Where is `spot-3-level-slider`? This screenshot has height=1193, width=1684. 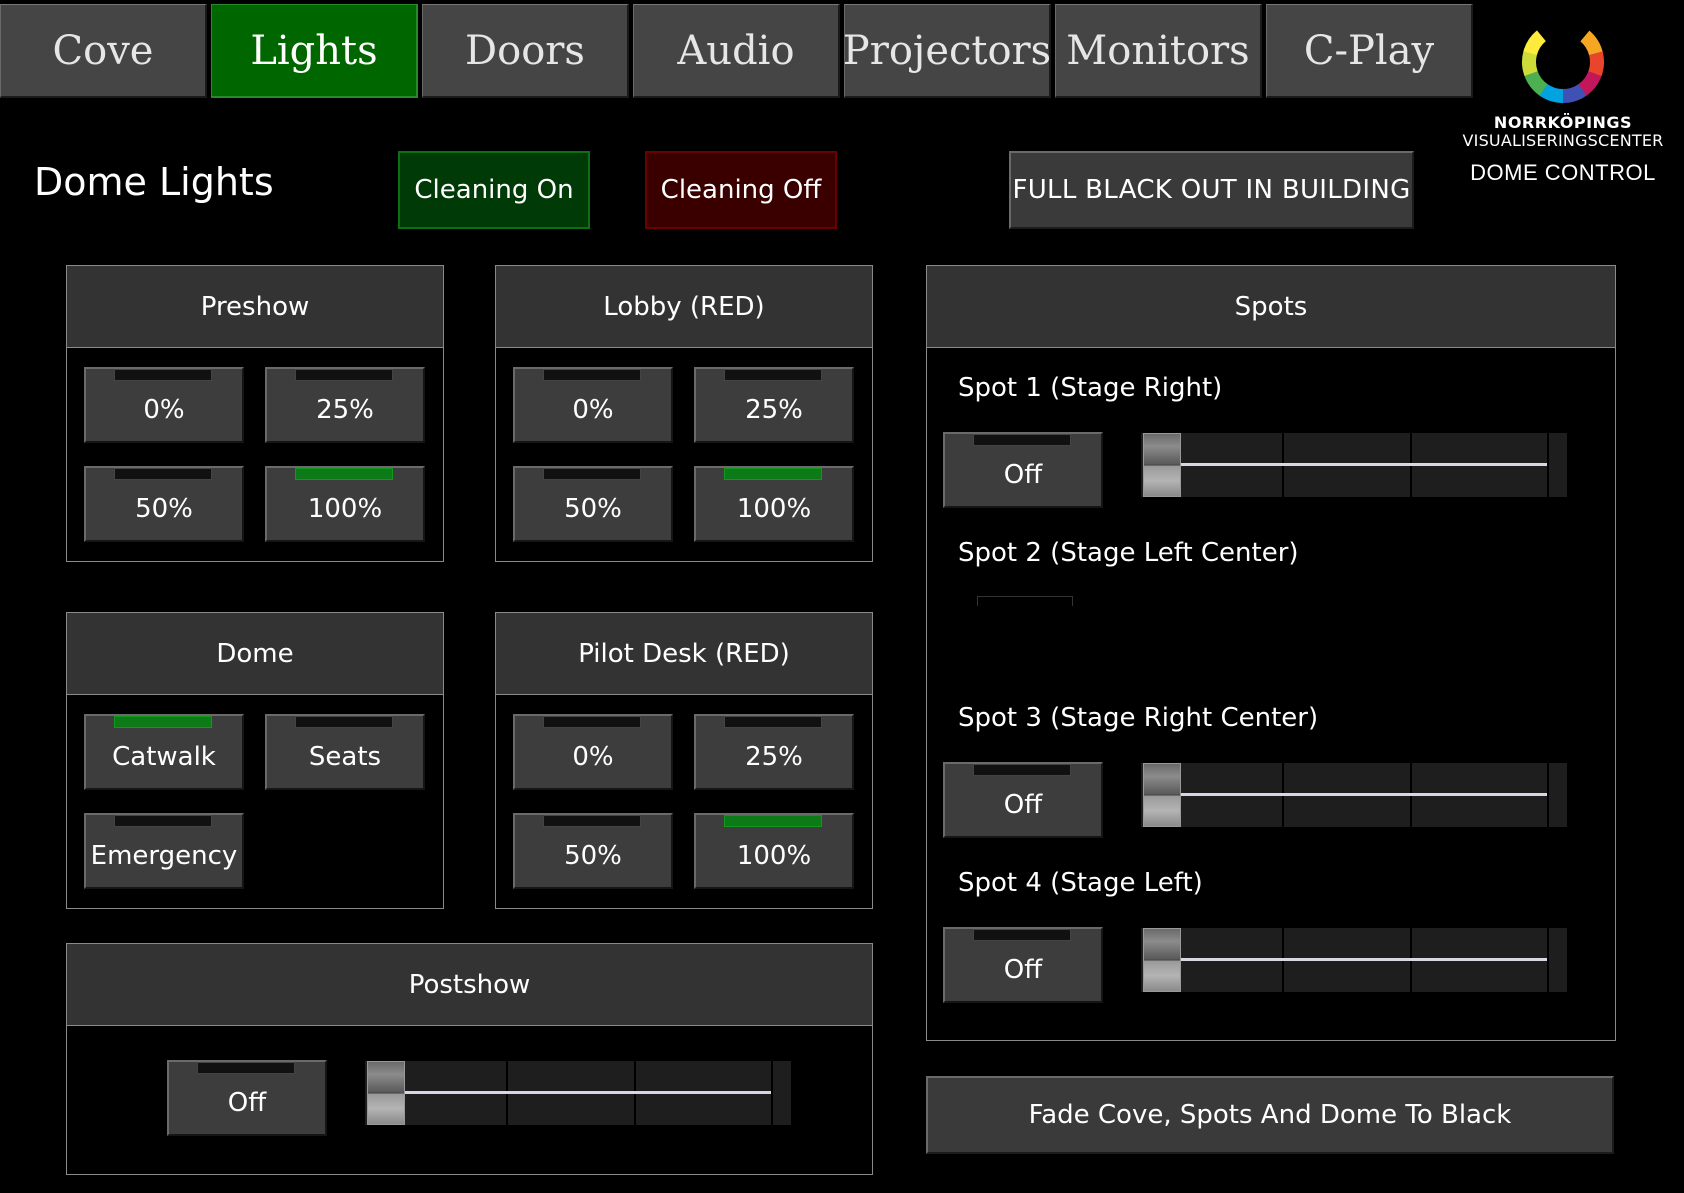 spot-3-level-slider is located at coordinates (1354, 795).